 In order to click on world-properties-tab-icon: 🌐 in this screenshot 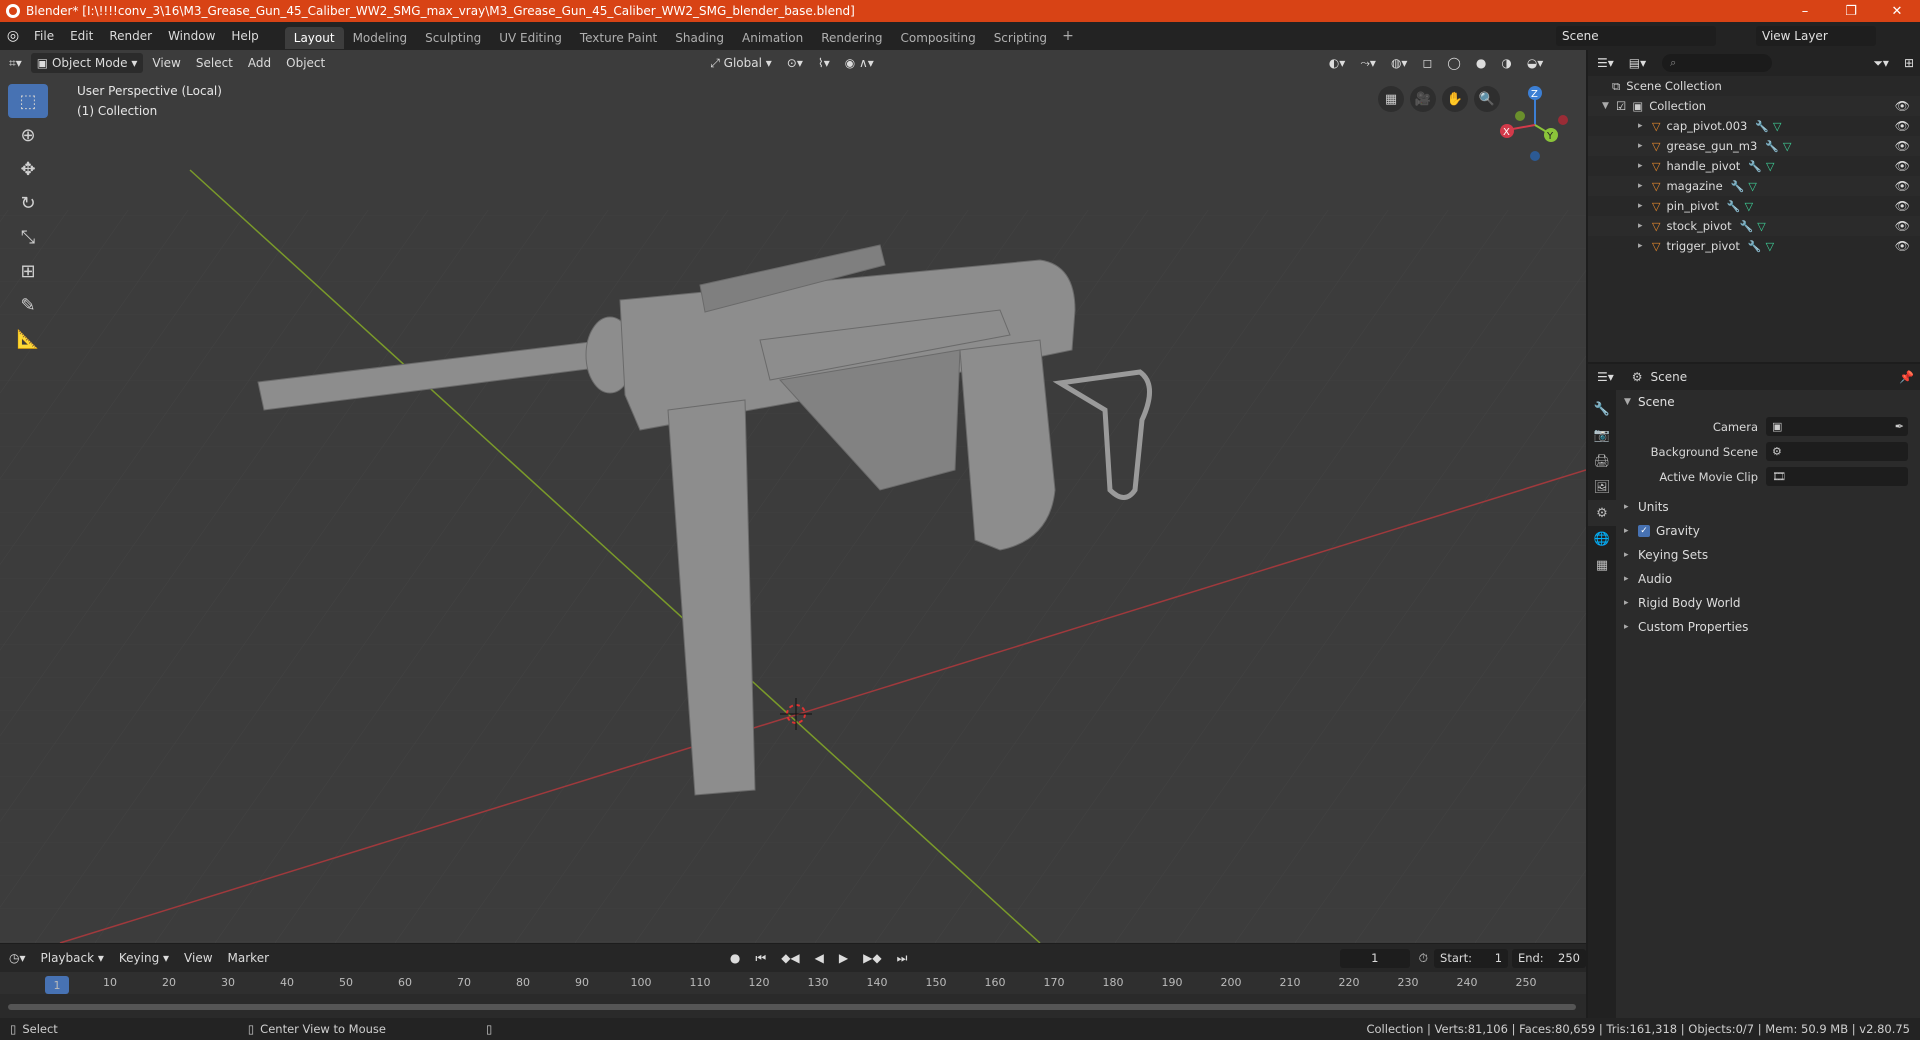, I will do `click(1602, 539)`.